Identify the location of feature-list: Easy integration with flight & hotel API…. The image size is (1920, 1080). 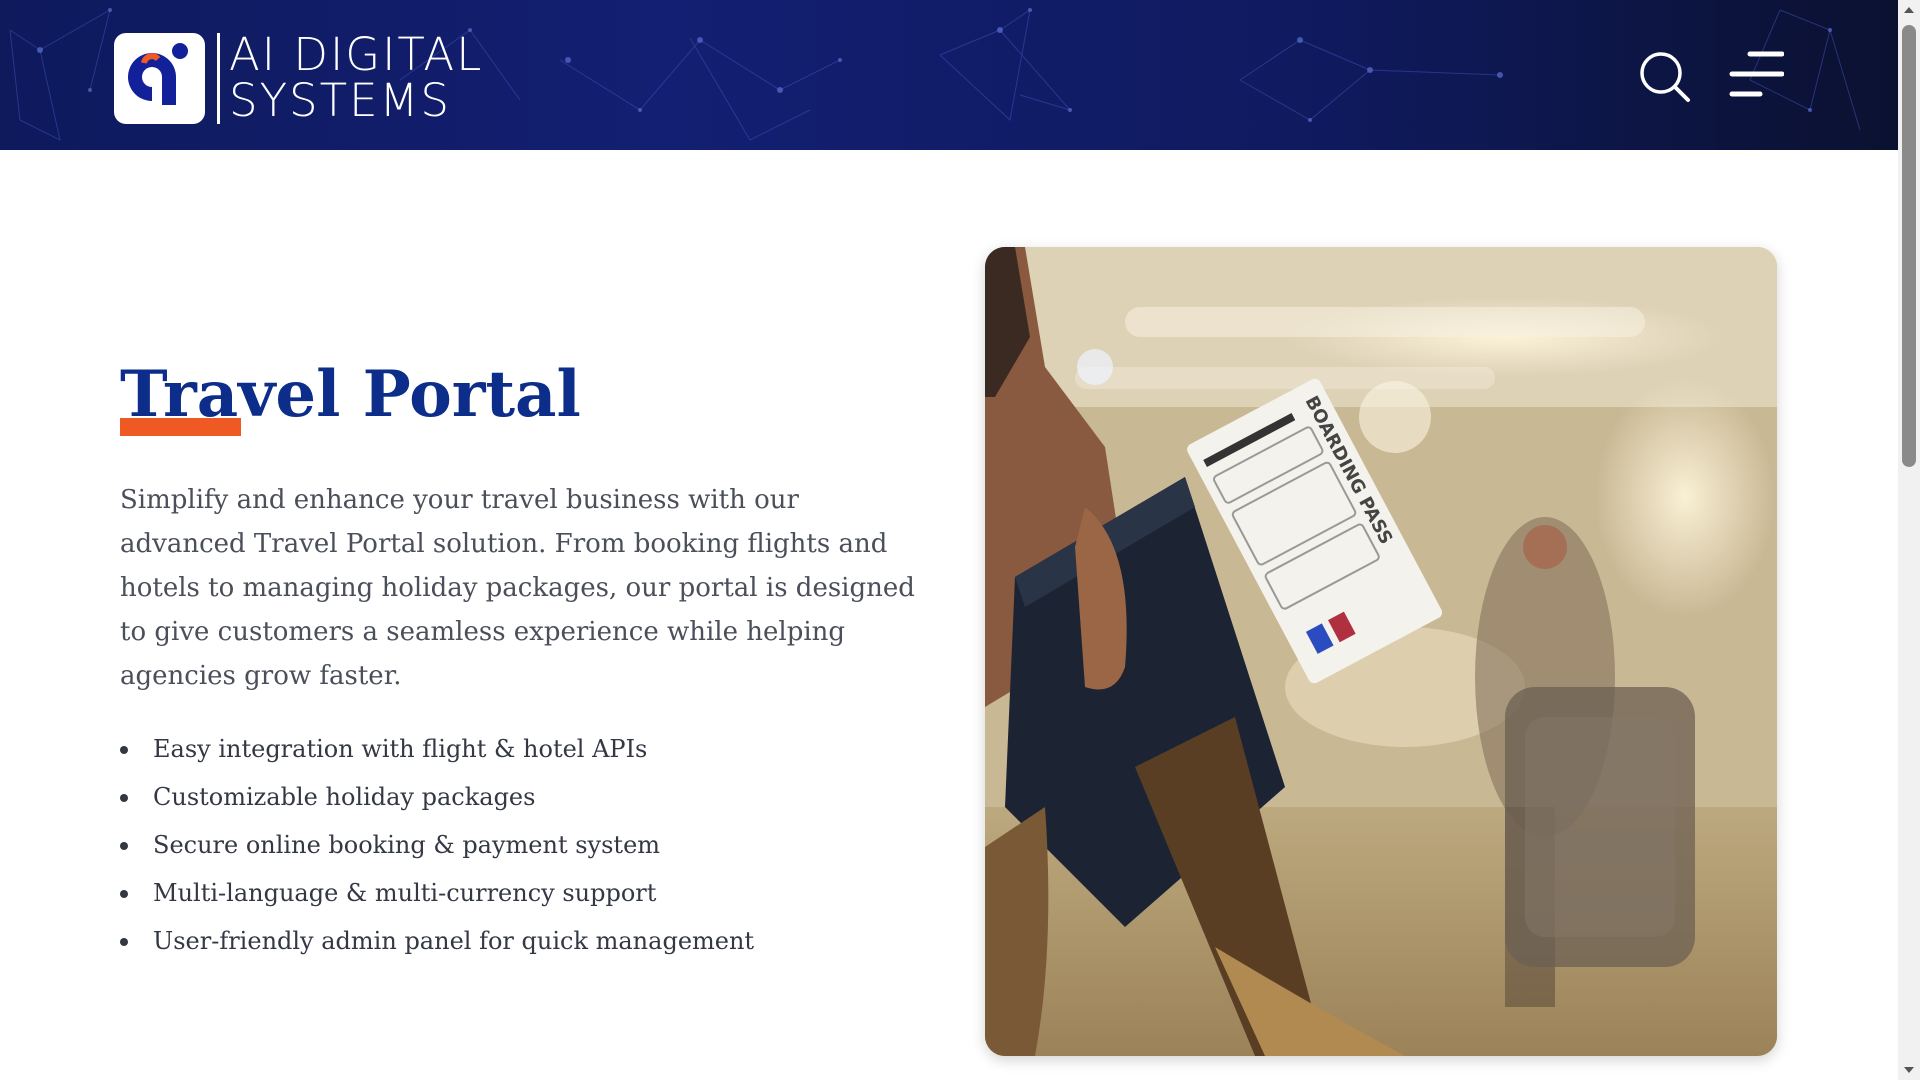
(530, 849).